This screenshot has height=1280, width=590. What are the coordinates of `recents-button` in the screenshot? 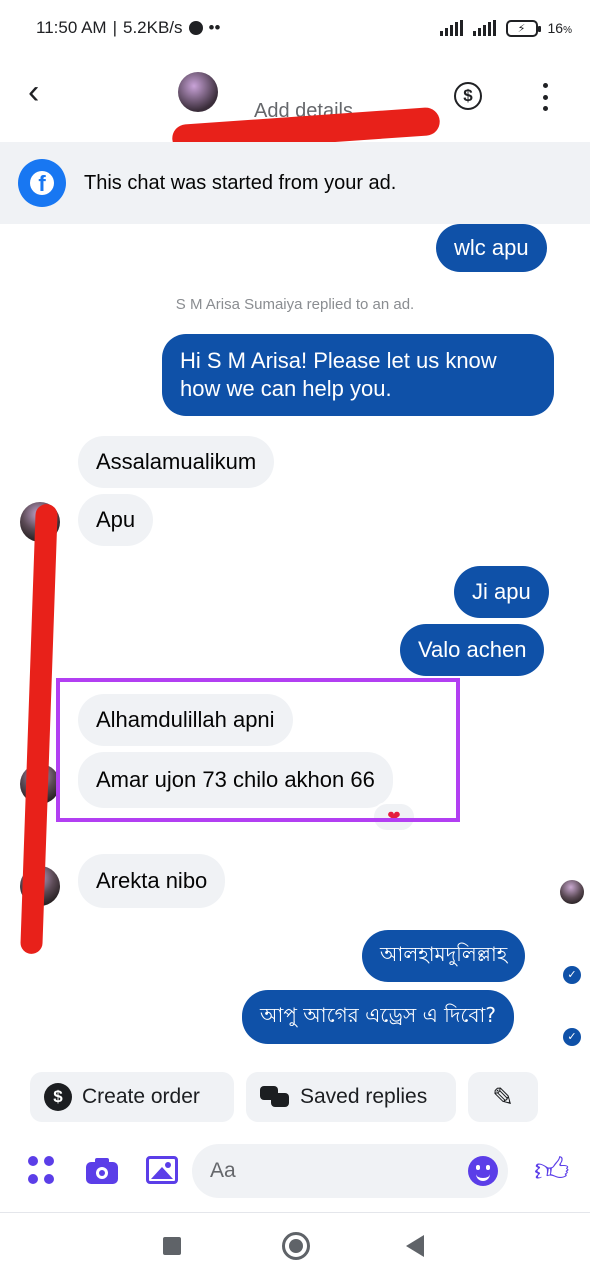 It's located at (172, 1246).